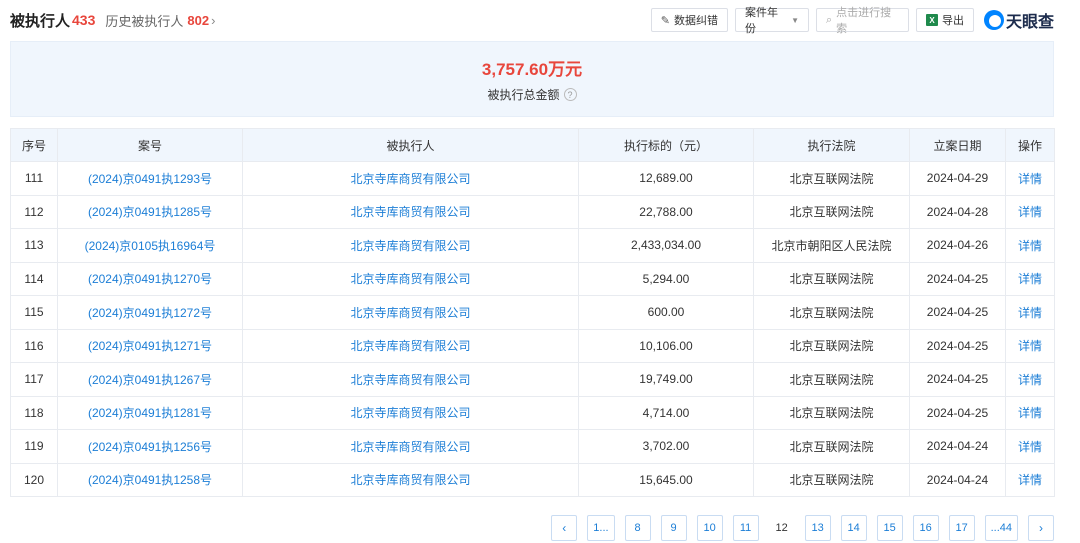 This screenshot has height=543, width=1080. What do you see at coordinates (925, 528) in the screenshot?
I see `page-button: 16` at bounding box center [925, 528].